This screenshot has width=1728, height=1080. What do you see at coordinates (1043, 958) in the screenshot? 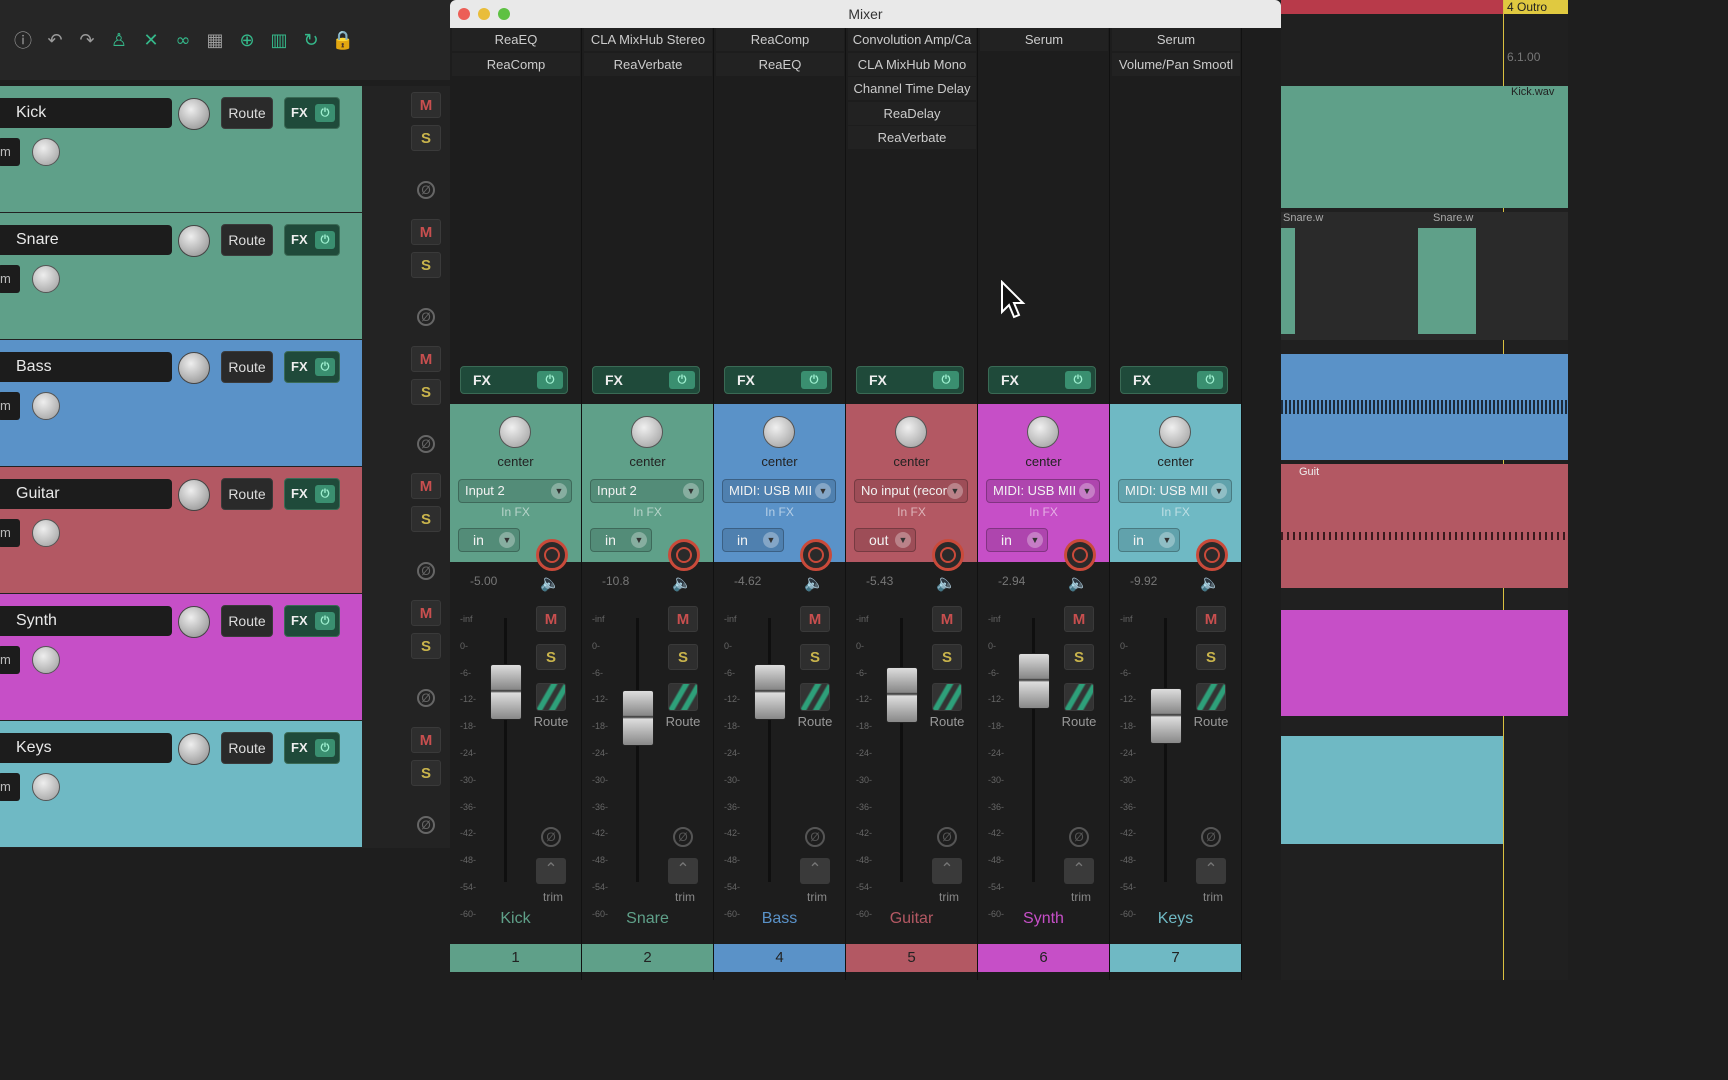
I see `track-number: 6` at bounding box center [1043, 958].